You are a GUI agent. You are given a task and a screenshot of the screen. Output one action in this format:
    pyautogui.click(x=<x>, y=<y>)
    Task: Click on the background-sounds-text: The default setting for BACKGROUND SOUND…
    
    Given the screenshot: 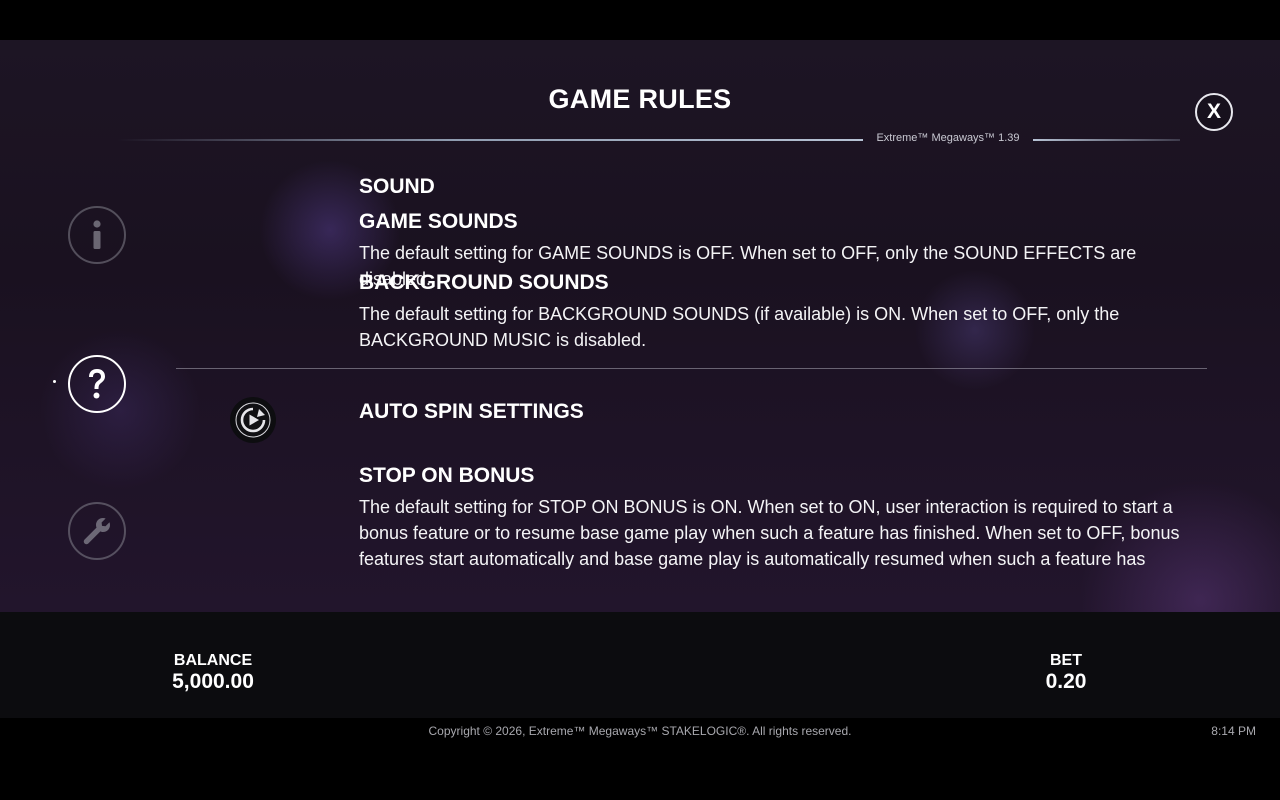 What is the action you would take?
    pyautogui.click(x=739, y=327)
    